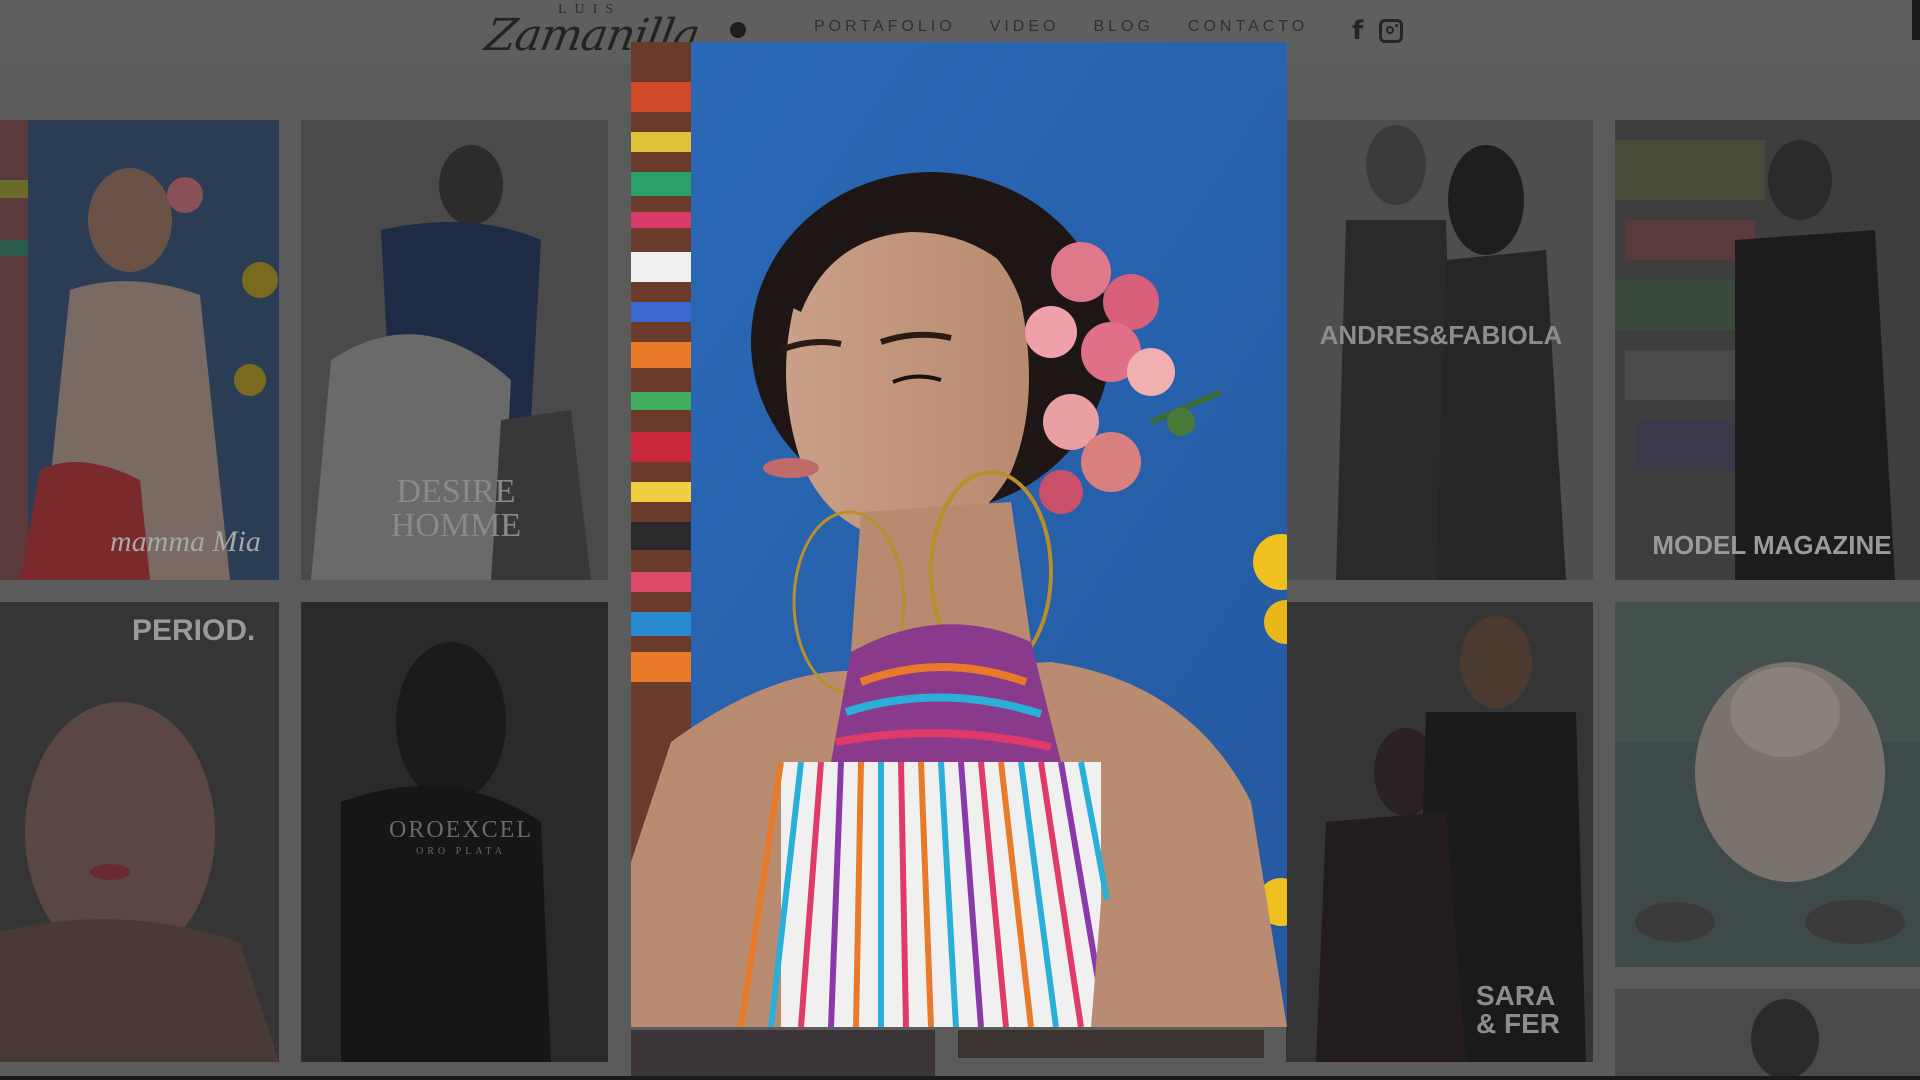 Image resolution: width=1920 pixels, height=1080 pixels. I want to click on tile-title: DESIRE HOMME, so click(456, 508).